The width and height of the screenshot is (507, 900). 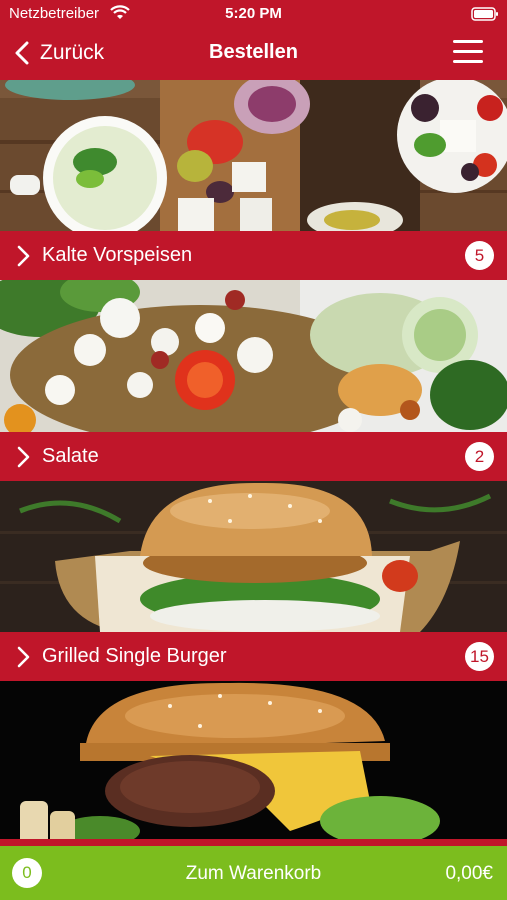 What do you see at coordinates (484, 14) in the screenshot?
I see `battery-icon` at bounding box center [484, 14].